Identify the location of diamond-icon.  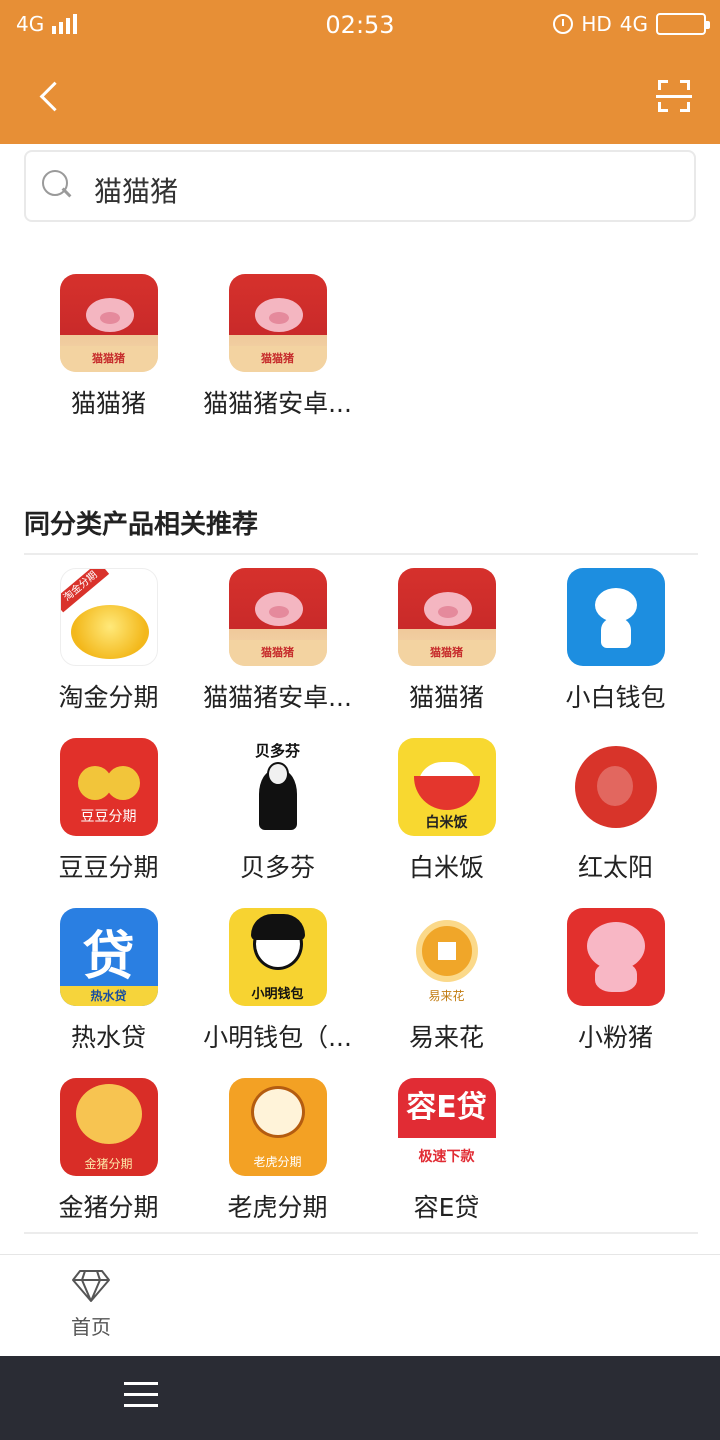
(91, 1286).